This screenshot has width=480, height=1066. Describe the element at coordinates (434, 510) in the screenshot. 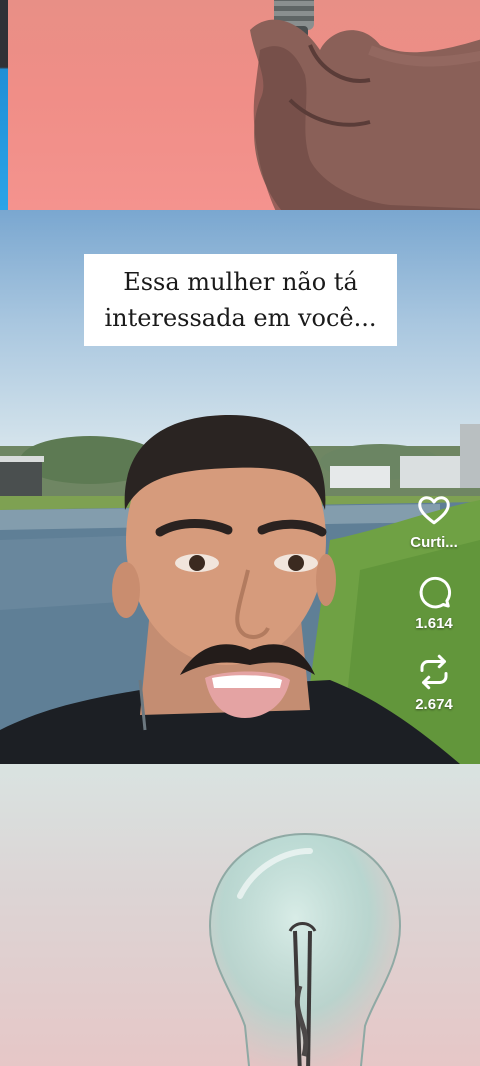

I see `heart-icon` at that location.